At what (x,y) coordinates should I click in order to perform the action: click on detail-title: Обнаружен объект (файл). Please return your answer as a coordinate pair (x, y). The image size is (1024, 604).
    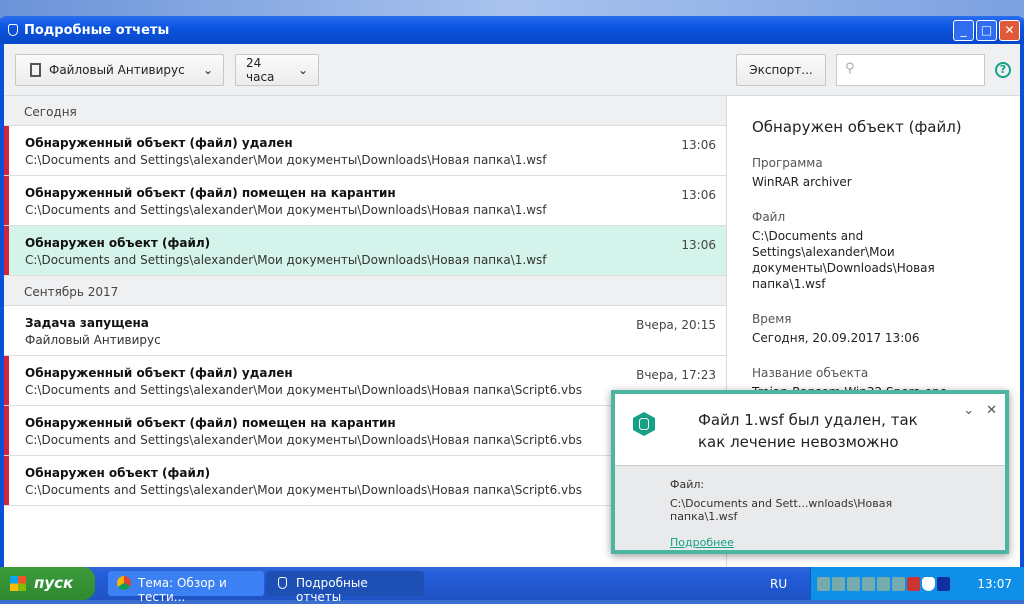
    Looking at the image, I should click on (857, 127).